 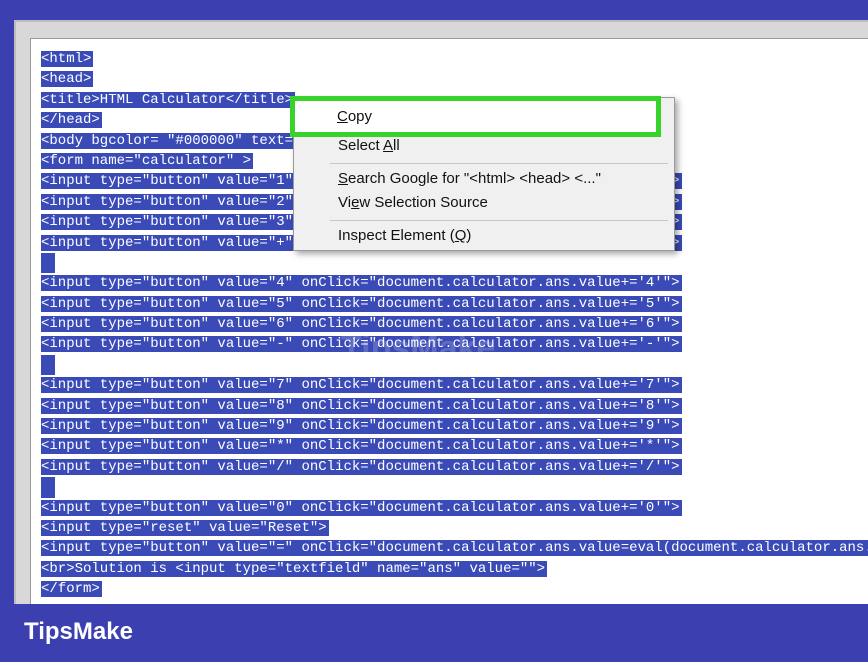 What do you see at coordinates (454, 528) in the screenshot?
I see `code-line: <input type="reset" value="Reset">` at bounding box center [454, 528].